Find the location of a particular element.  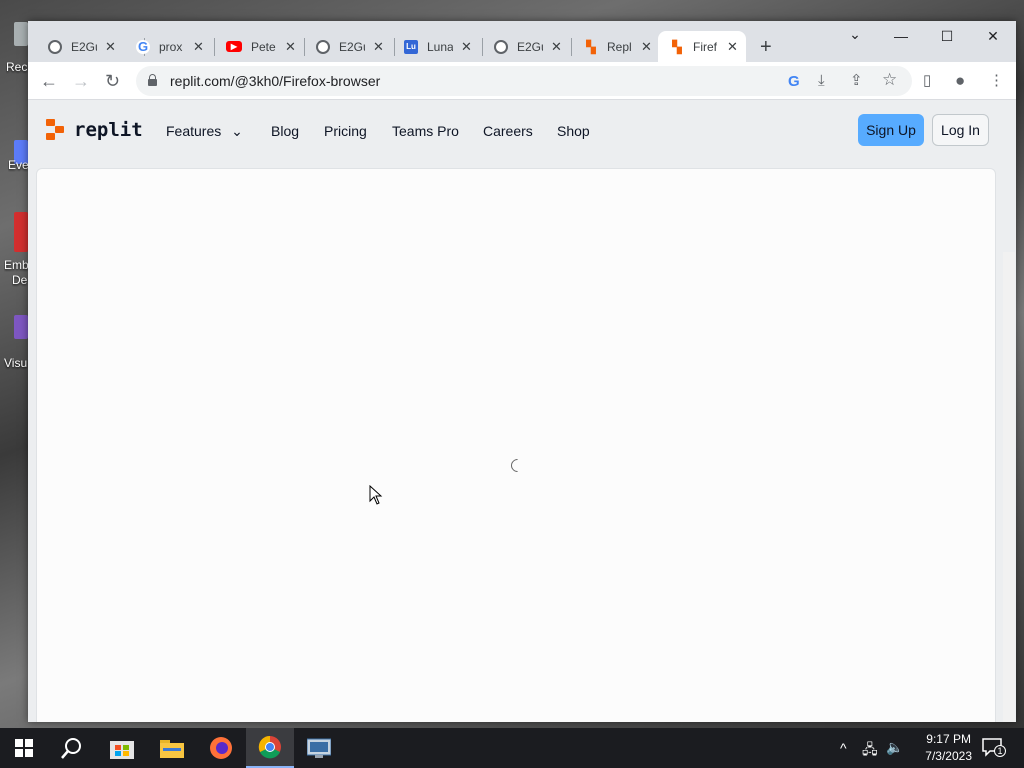

bookmark-star-icon: ☆ is located at coordinates (889, 80).